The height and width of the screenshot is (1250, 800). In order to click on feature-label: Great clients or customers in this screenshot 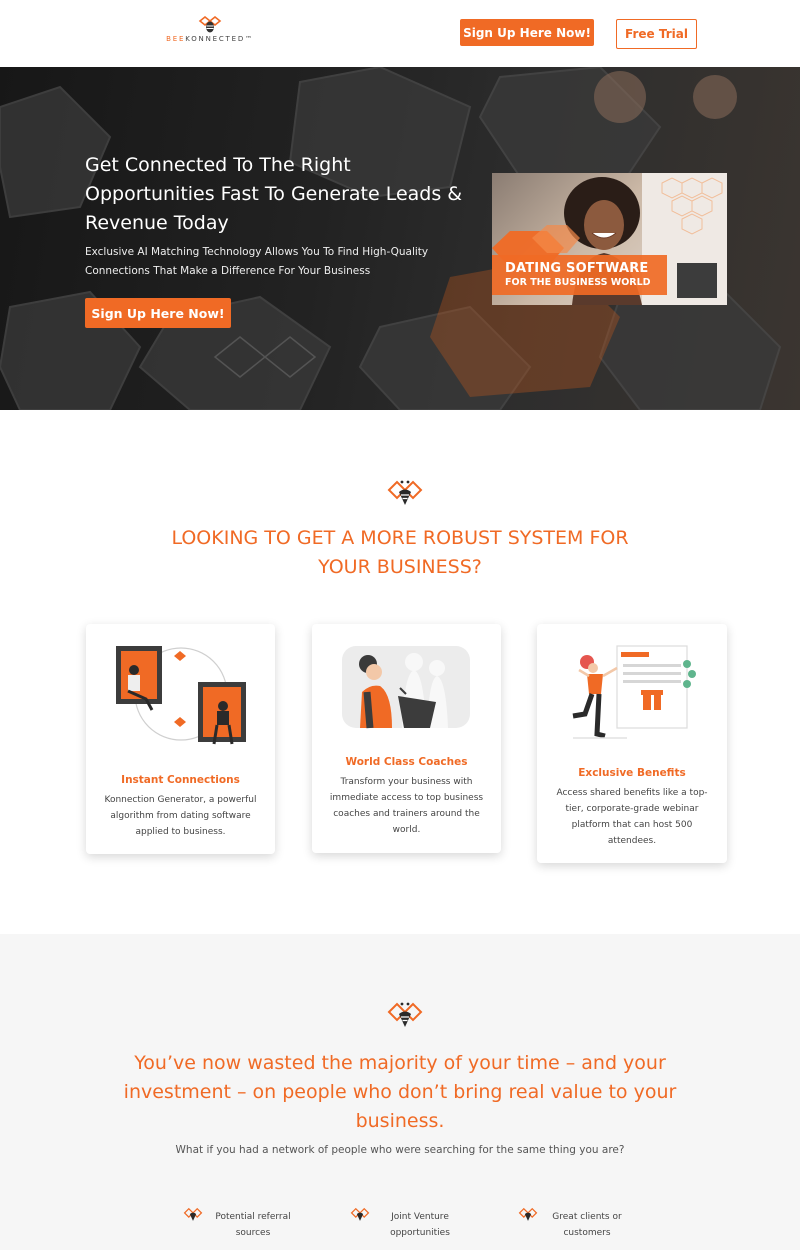, I will do `click(587, 1225)`.